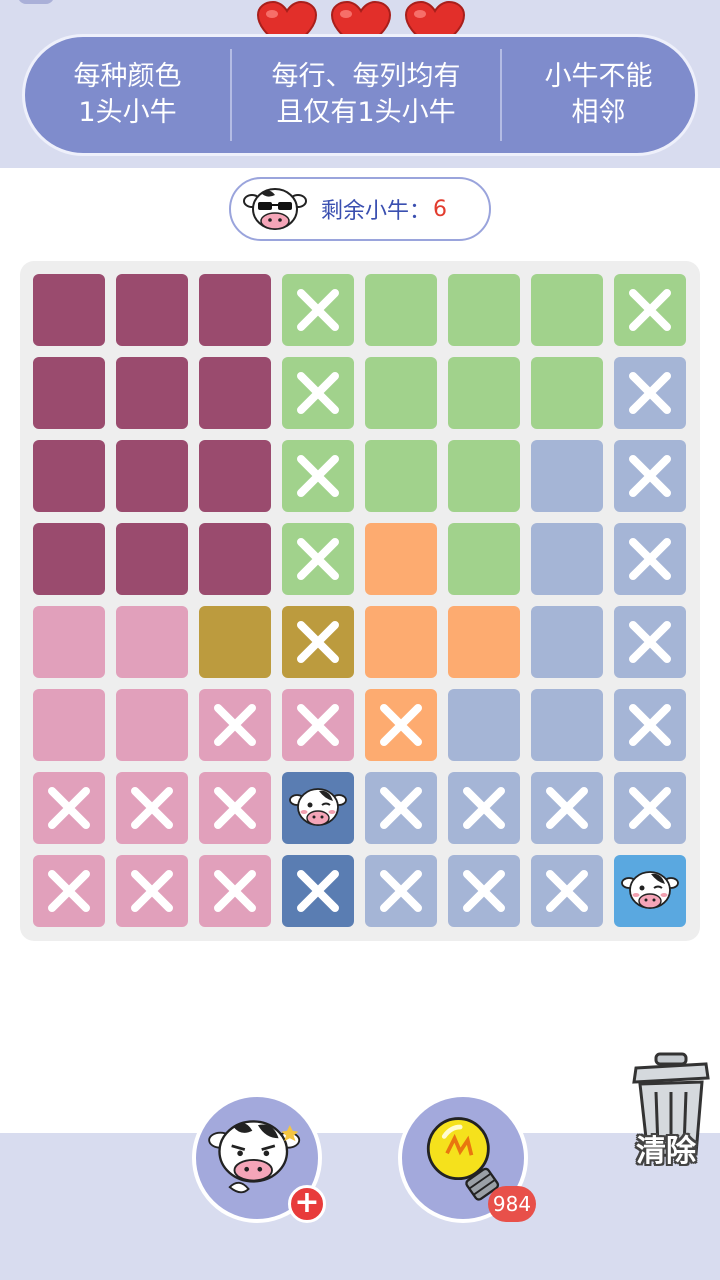 The image size is (720, 1280). I want to click on rule-color-line1: 每种颜色, so click(127, 76).